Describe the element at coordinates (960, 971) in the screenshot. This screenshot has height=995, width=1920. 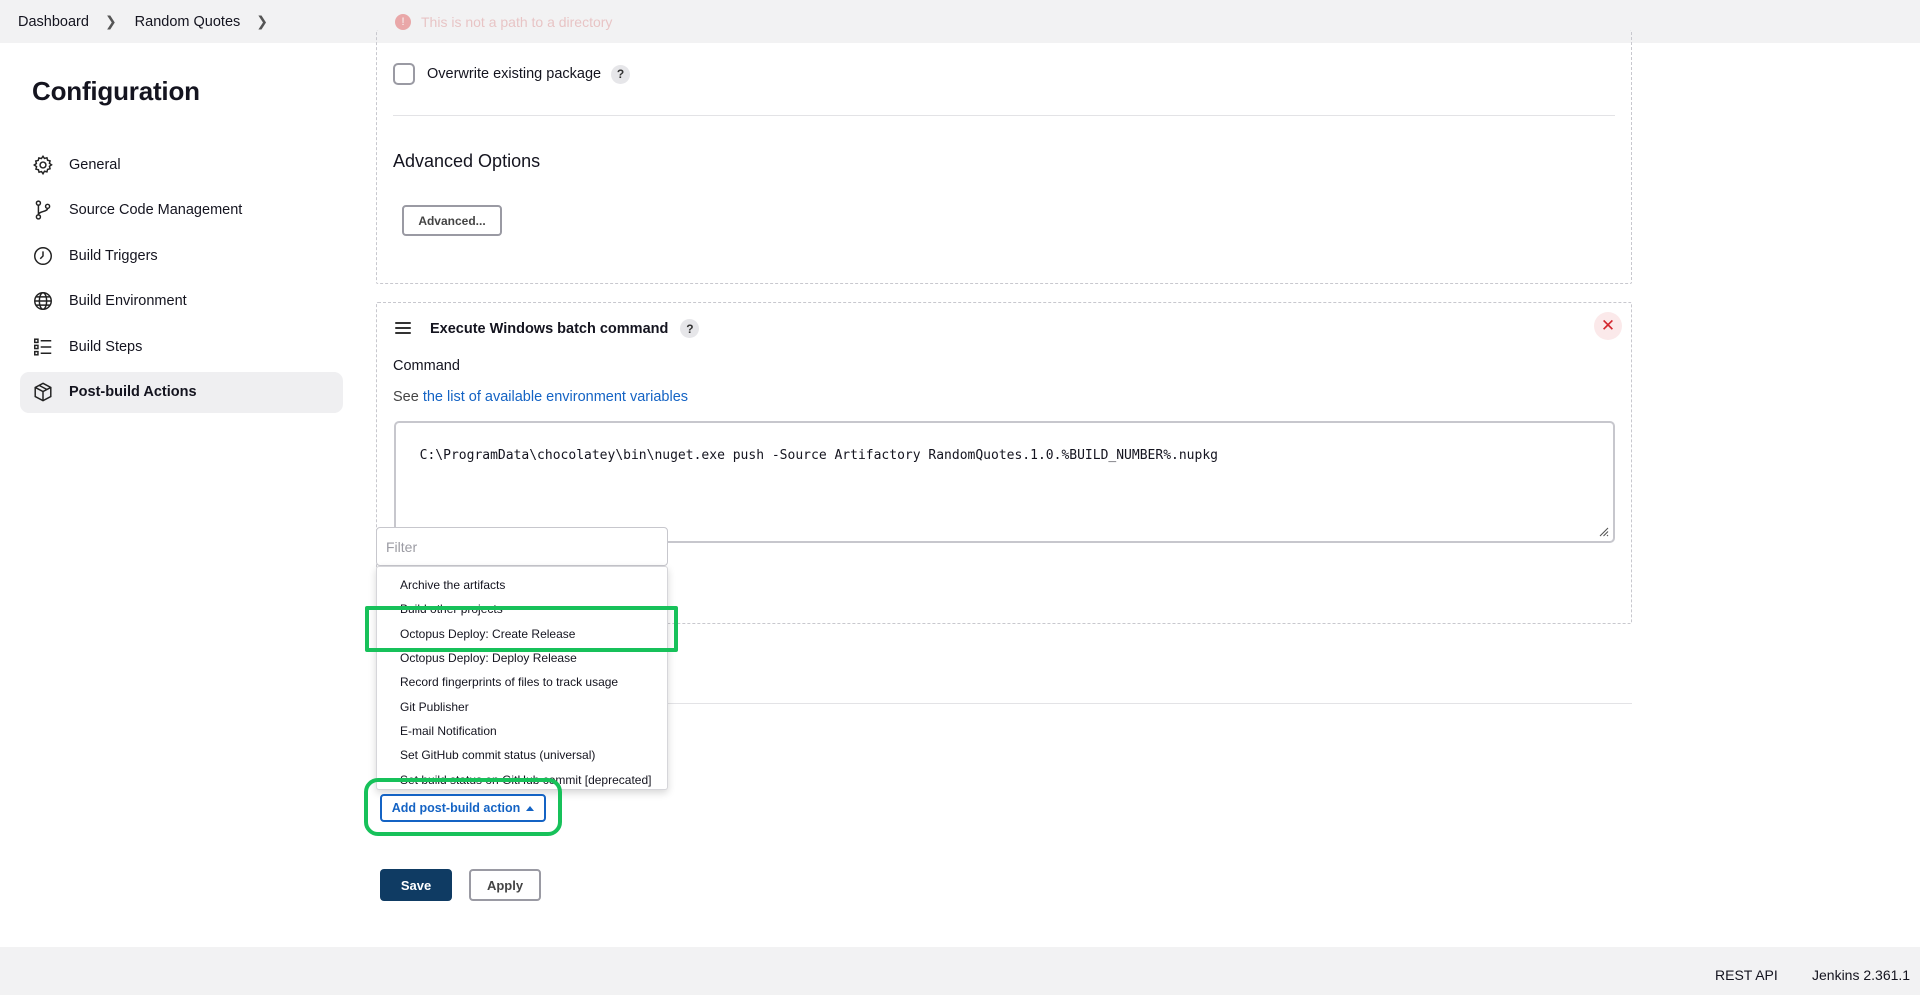
I see `footer: REST API Jenkins 2.361.1` at that location.